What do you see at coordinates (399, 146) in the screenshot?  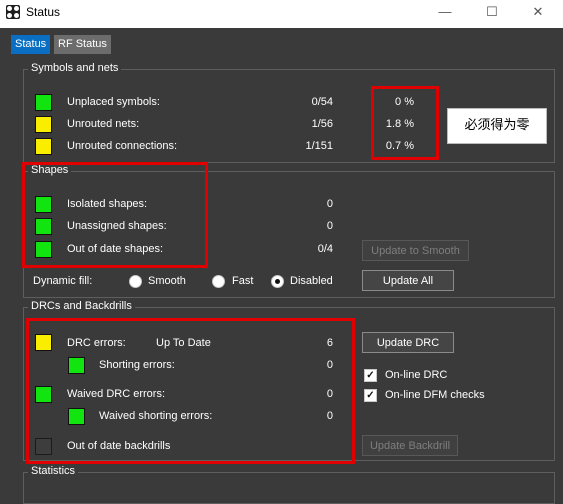 I see `unrouted-connections-percent: 0.7 %` at bounding box center [399, 146].